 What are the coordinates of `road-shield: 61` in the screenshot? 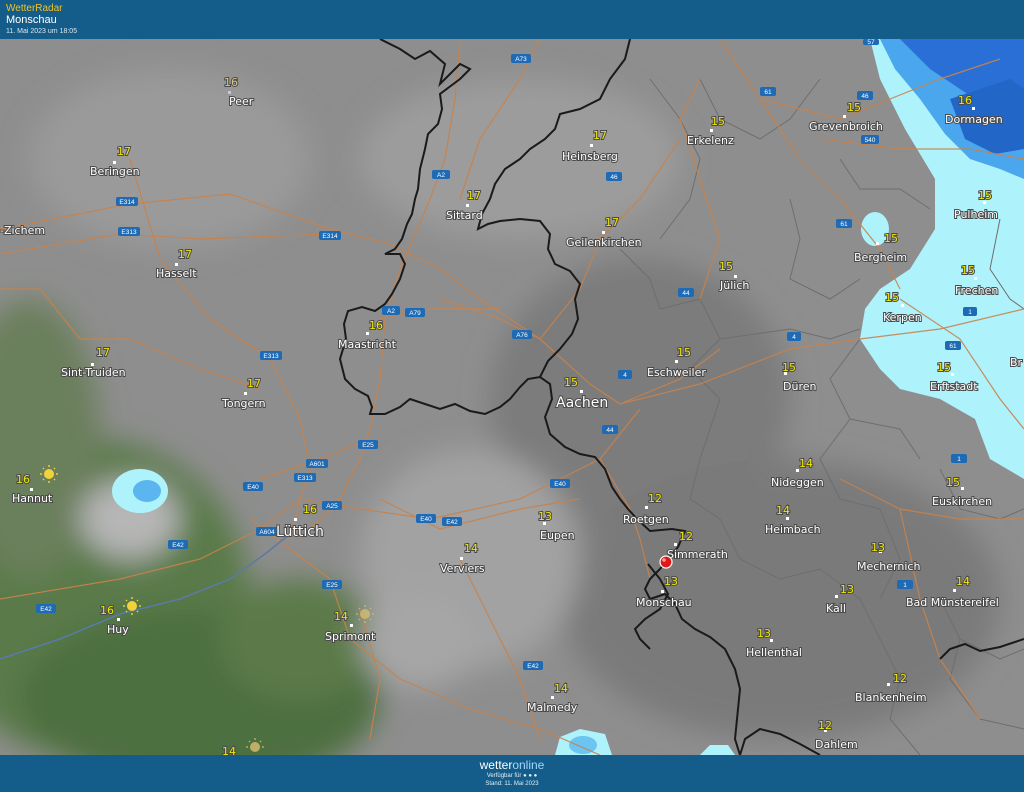 It's located at (844, 223).